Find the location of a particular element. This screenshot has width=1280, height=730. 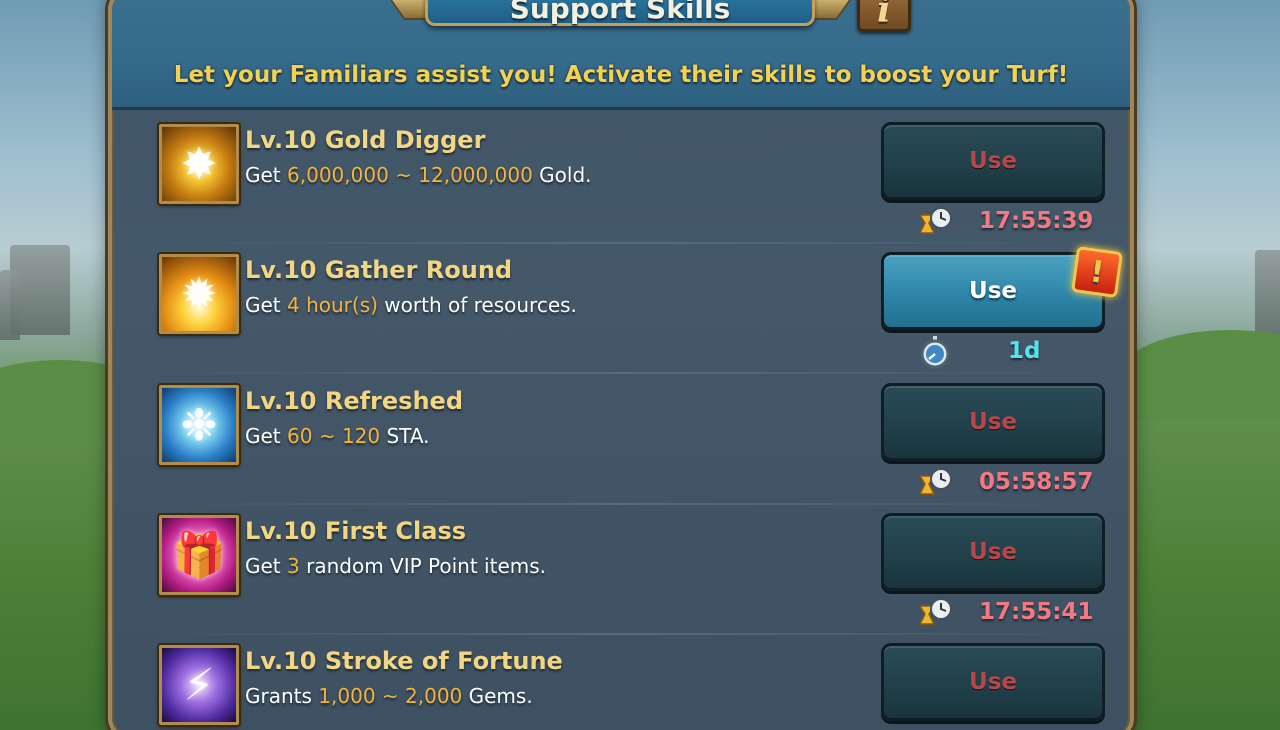

skill-name: Lv.10 Gold Digger is located at coordinates (365, 140).